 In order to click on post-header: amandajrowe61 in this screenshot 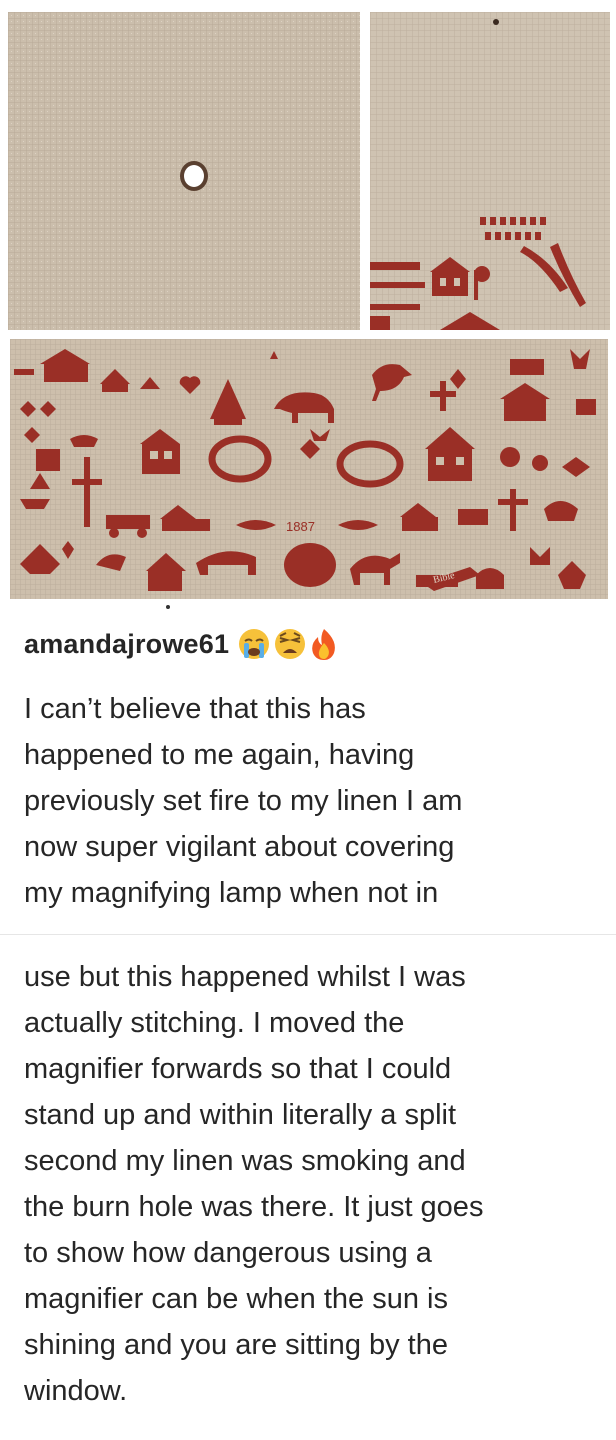, I will do `click(181, 644)`.